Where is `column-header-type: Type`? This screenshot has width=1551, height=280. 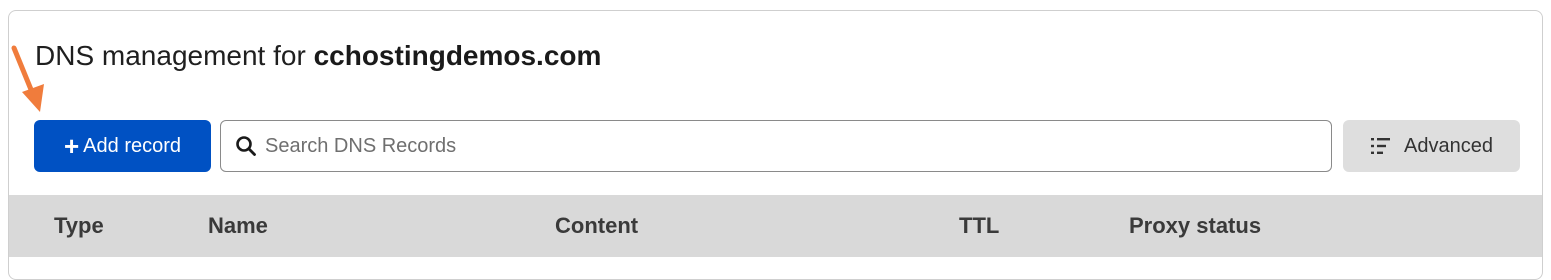 column-header-type: Type is located at coordinates (79, 226).